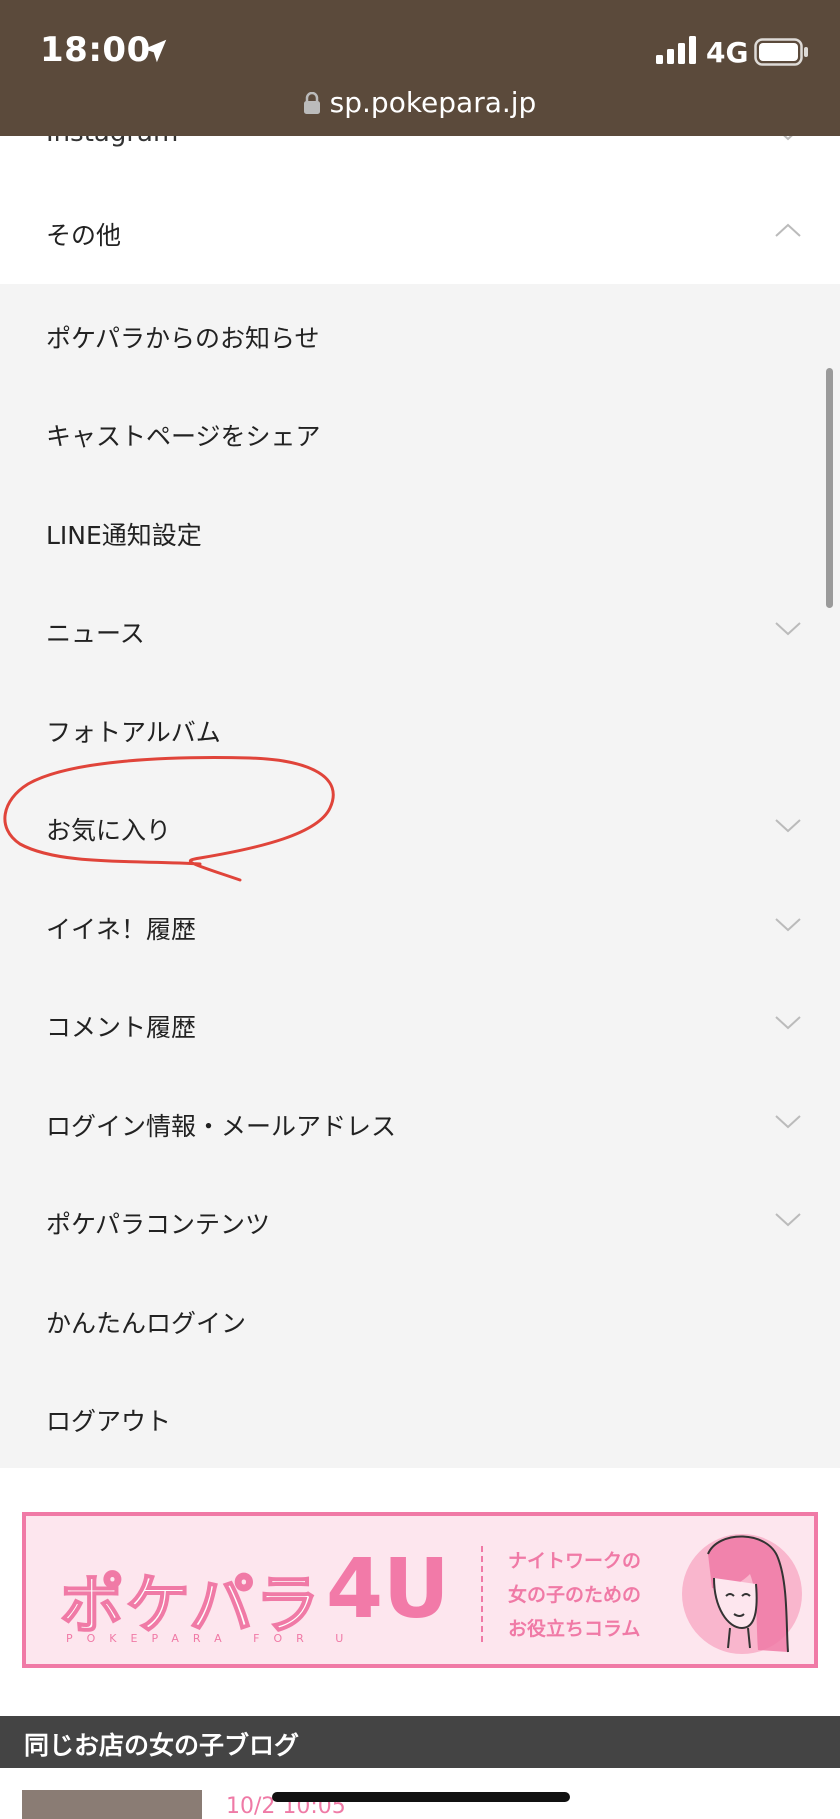  Describe the element at coordinates (420, 530) in the screenshot. I see `menu-item-line-notification: LINE通知設定` at that location.